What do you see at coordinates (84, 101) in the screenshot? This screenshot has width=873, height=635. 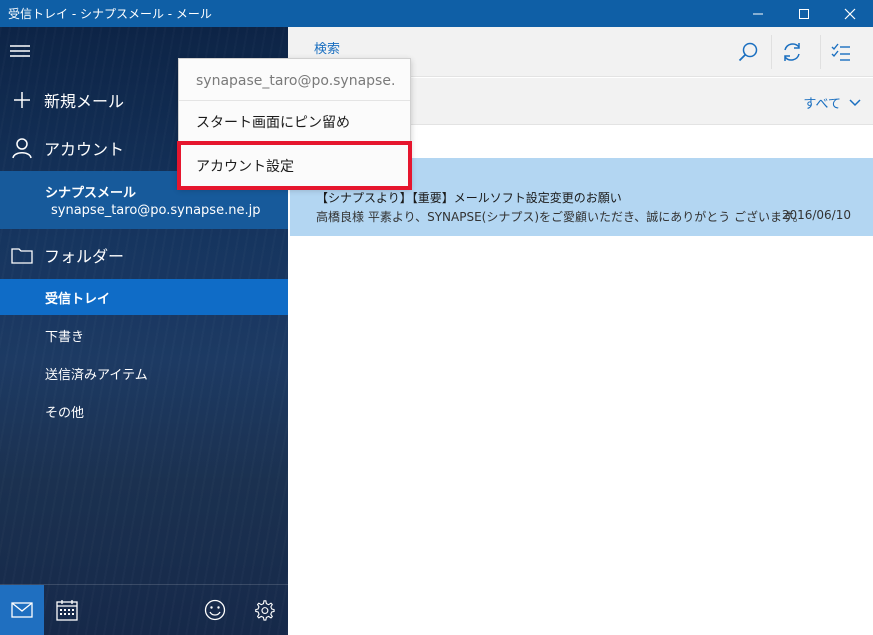 I see `new-mail-label: 新規メール` at bounding box center [84, 101].